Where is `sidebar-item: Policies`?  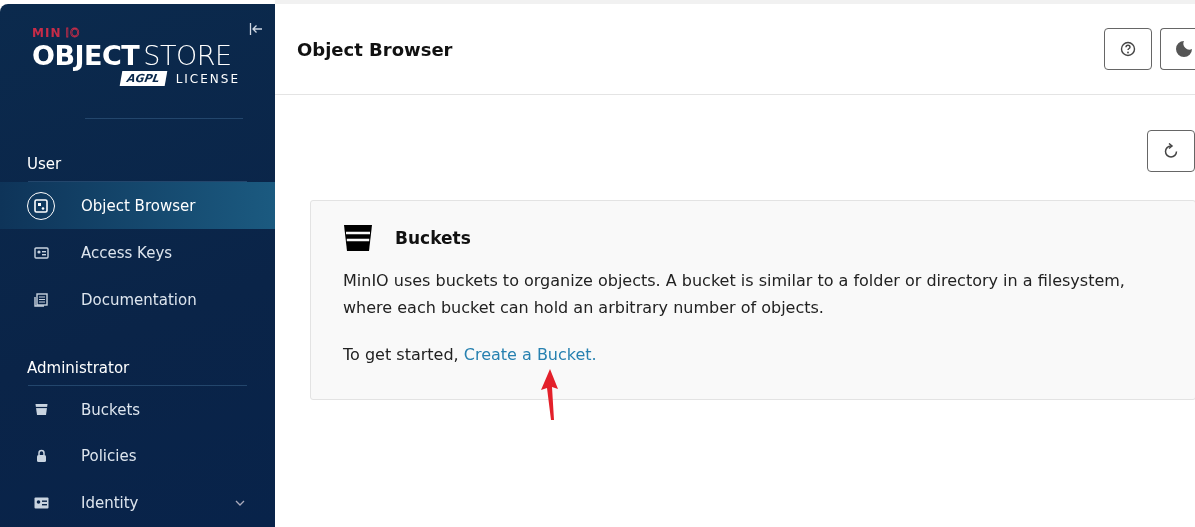
sidebar-item: Policies is located at coordinates (137, 456).